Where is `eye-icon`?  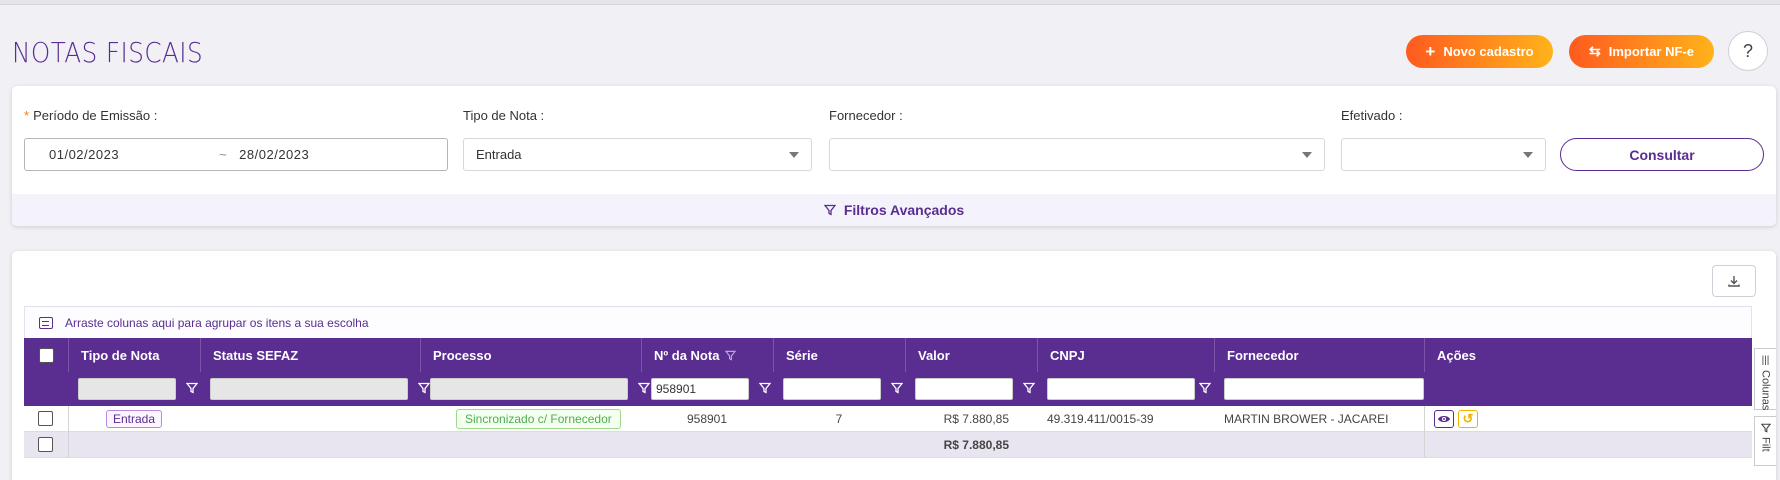 eye-icon is located at coordinates (1444, 418).